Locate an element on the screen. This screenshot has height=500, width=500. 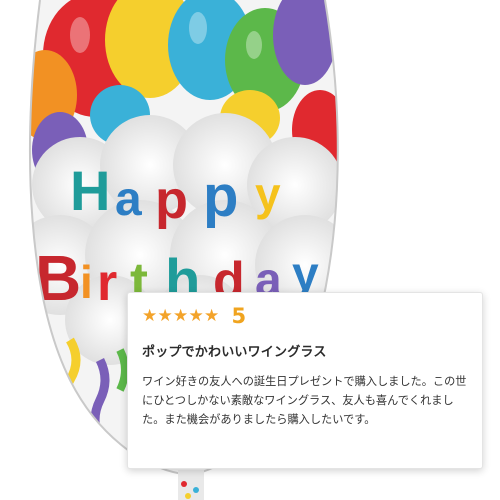
svg-text: a is located at coordinates (128, 199).